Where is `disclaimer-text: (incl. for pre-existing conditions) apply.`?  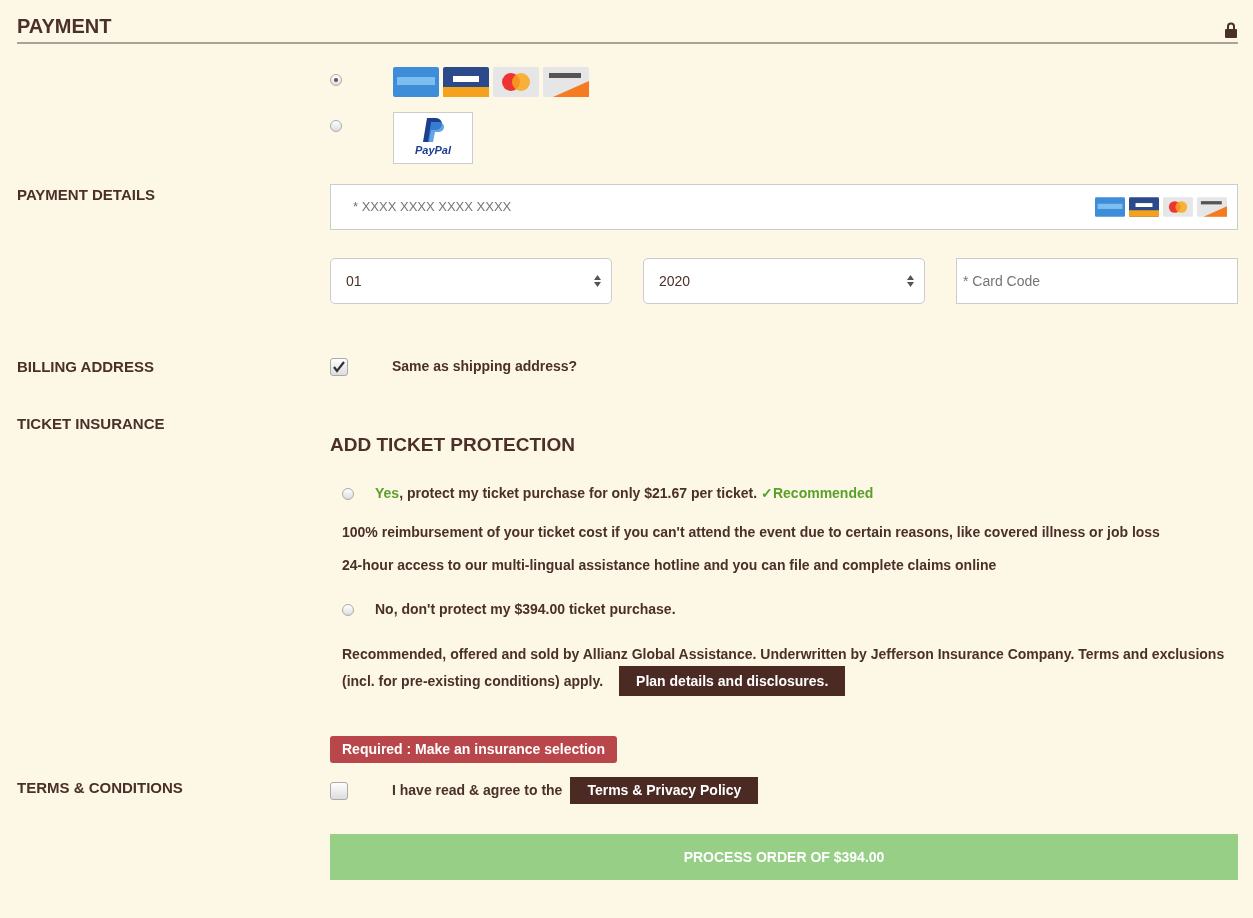 disclaimer-text: (incl. for pre-existing conditions) apply. is located at coordinates (473, 681).